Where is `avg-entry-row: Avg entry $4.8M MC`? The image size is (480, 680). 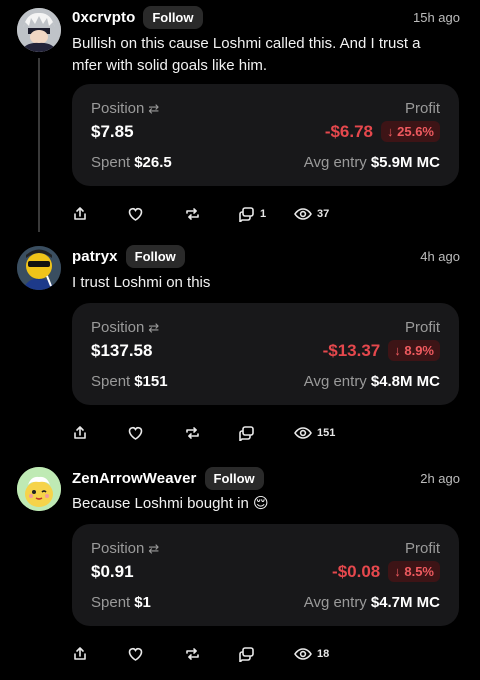 avg-entry-row: Avg entry $4.8M MC is located at coordinates (371, 381).